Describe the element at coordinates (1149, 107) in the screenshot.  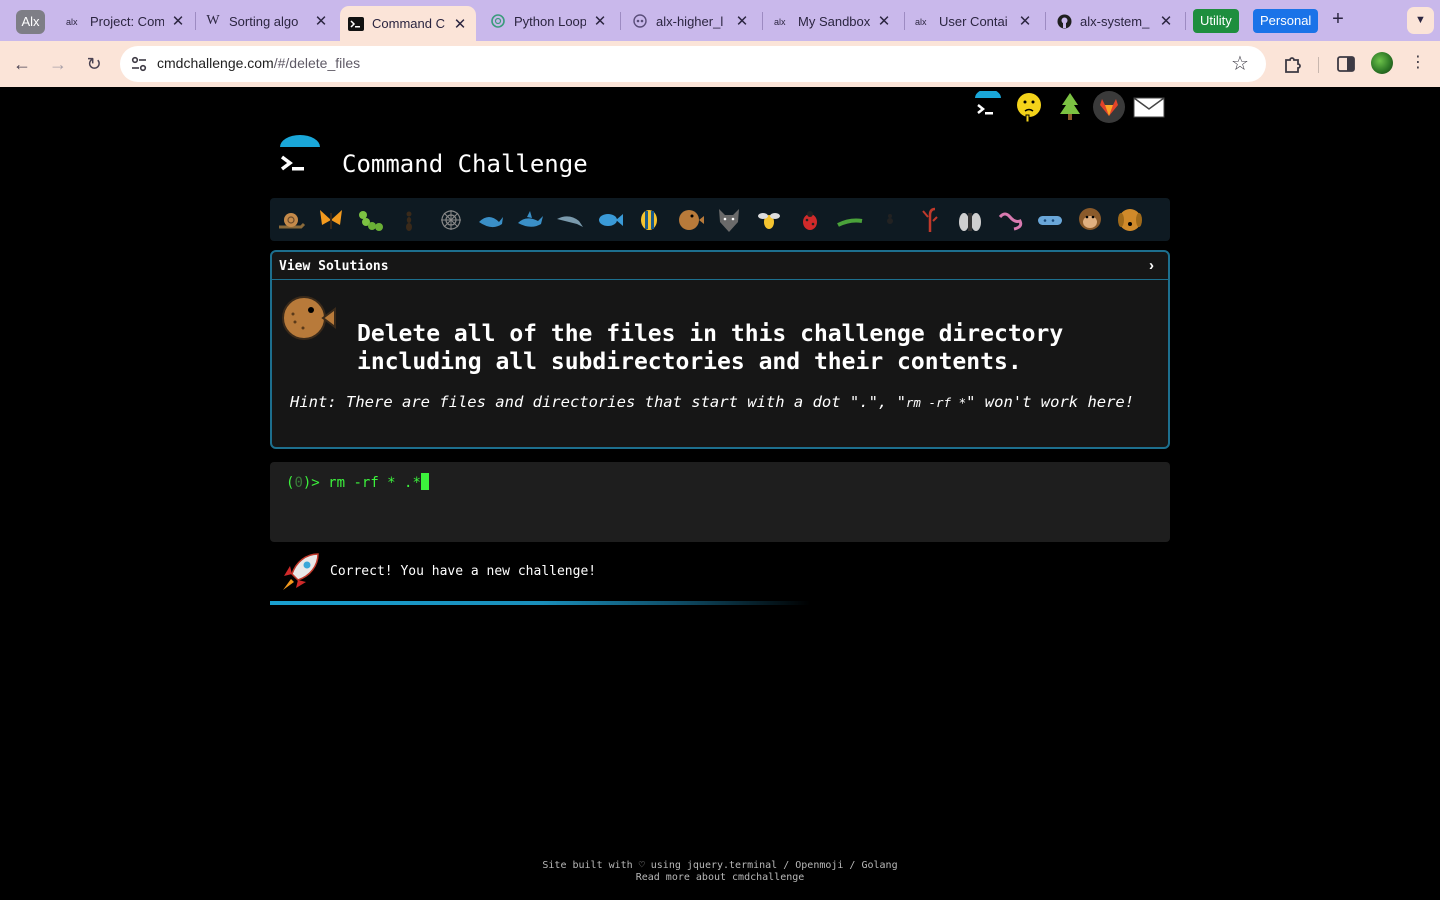
I see `mail-envelope-icon` at that location.